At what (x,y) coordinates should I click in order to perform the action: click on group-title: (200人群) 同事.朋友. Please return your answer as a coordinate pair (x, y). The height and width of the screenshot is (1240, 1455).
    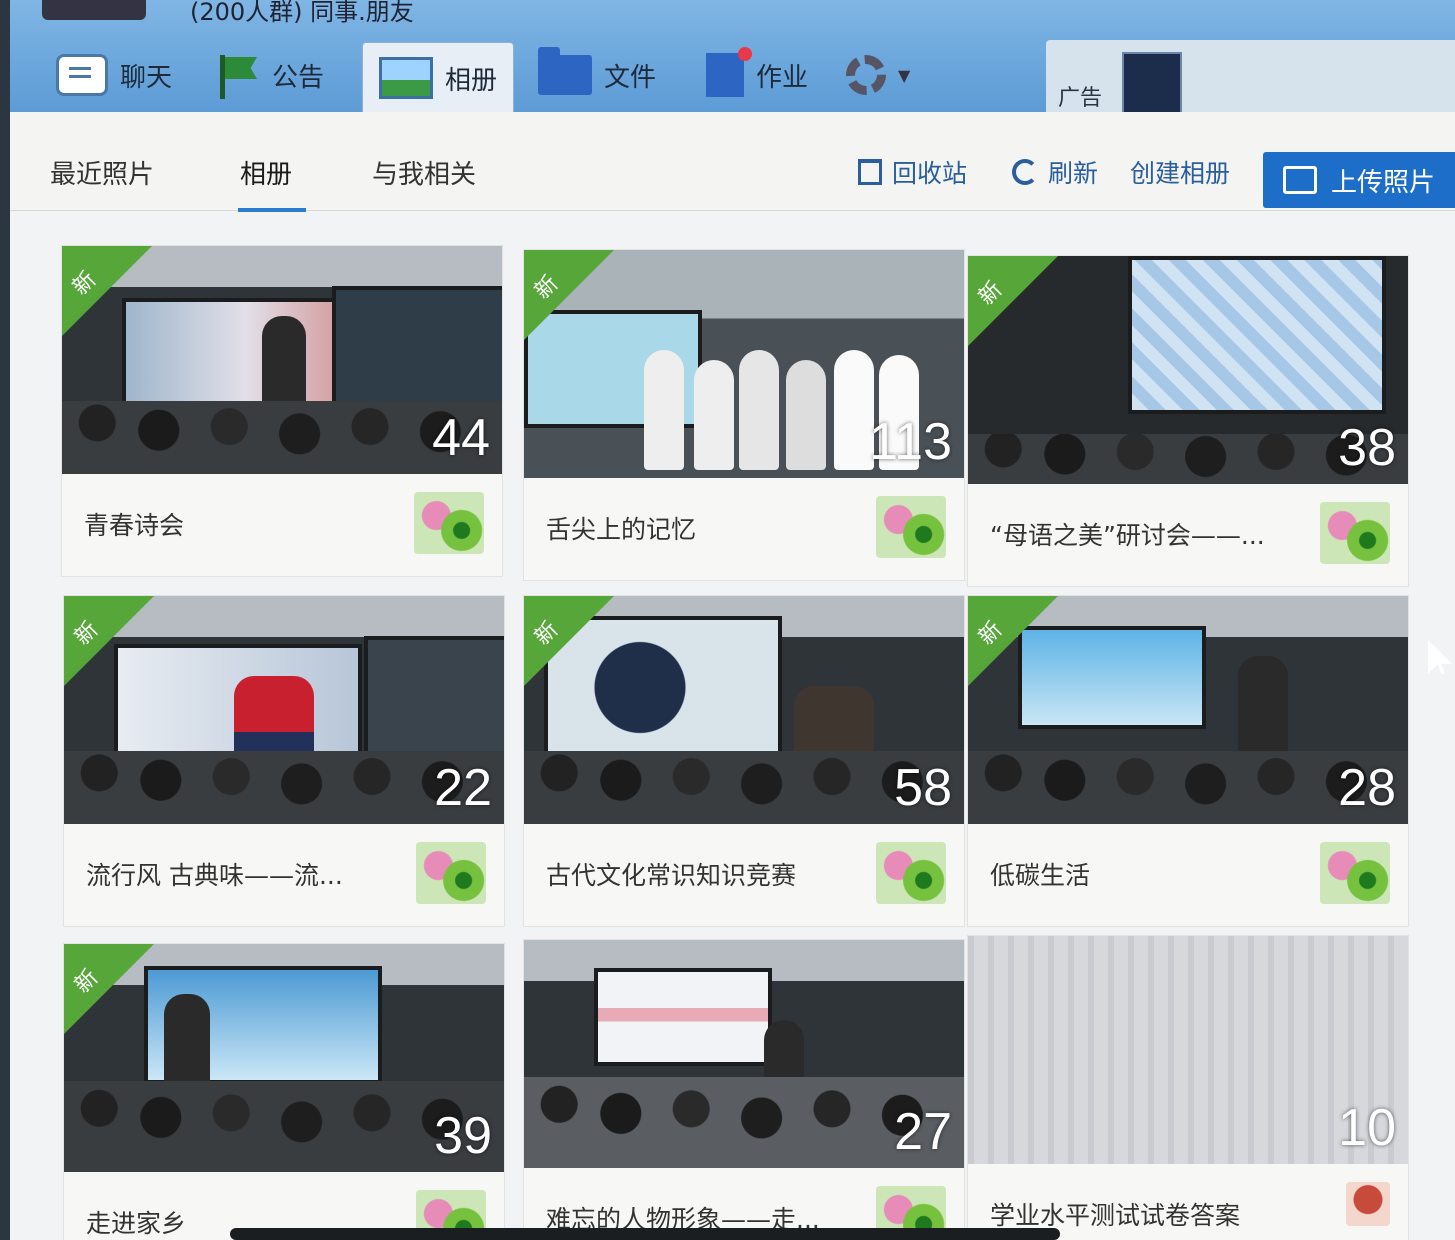
    Looking at the image, I should click on (302, 13).